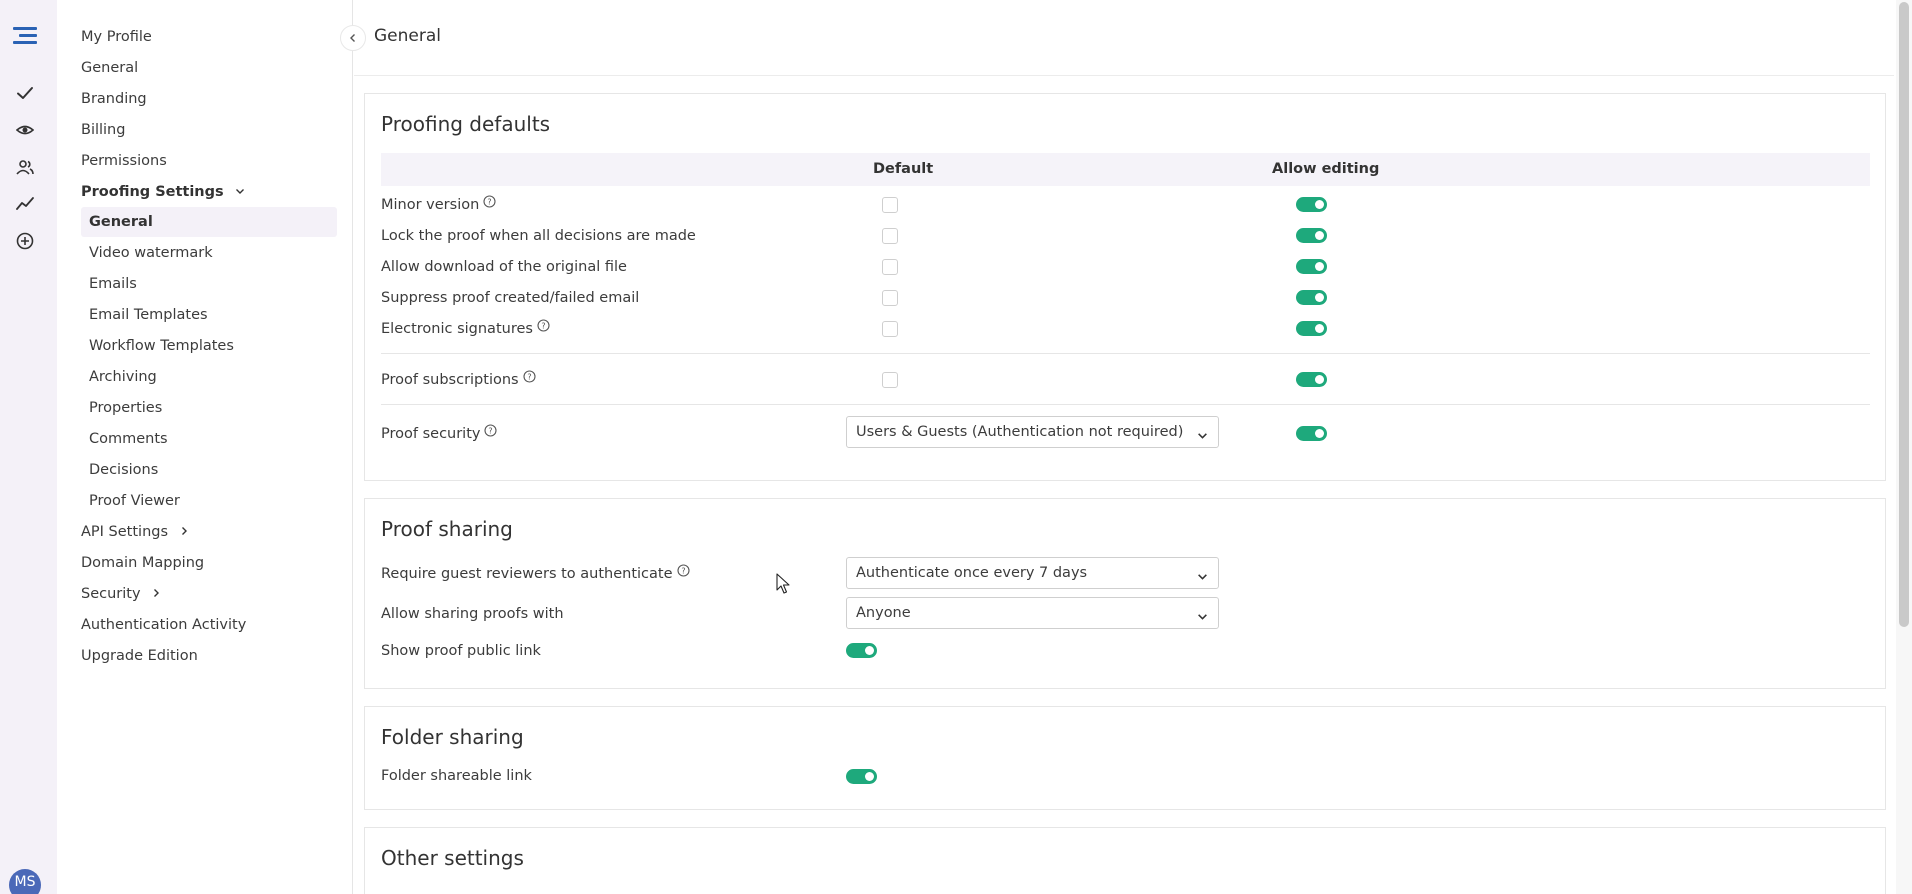  I want to click on chevron-left-icon, so click(353, 38).